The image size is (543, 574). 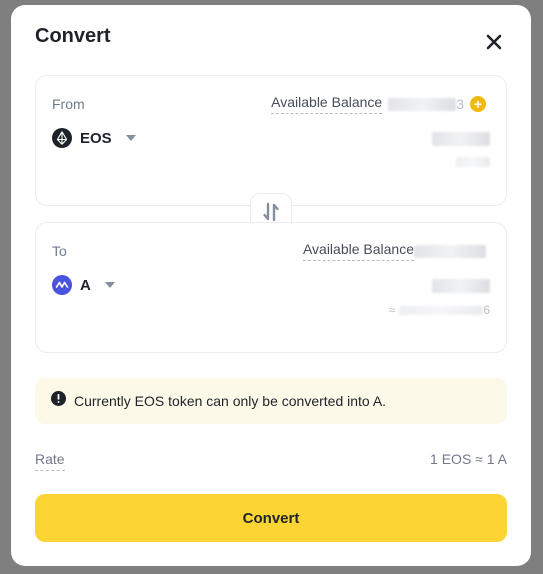 I want to click on from-token-selector: EOS, so click(x=94, y=138).